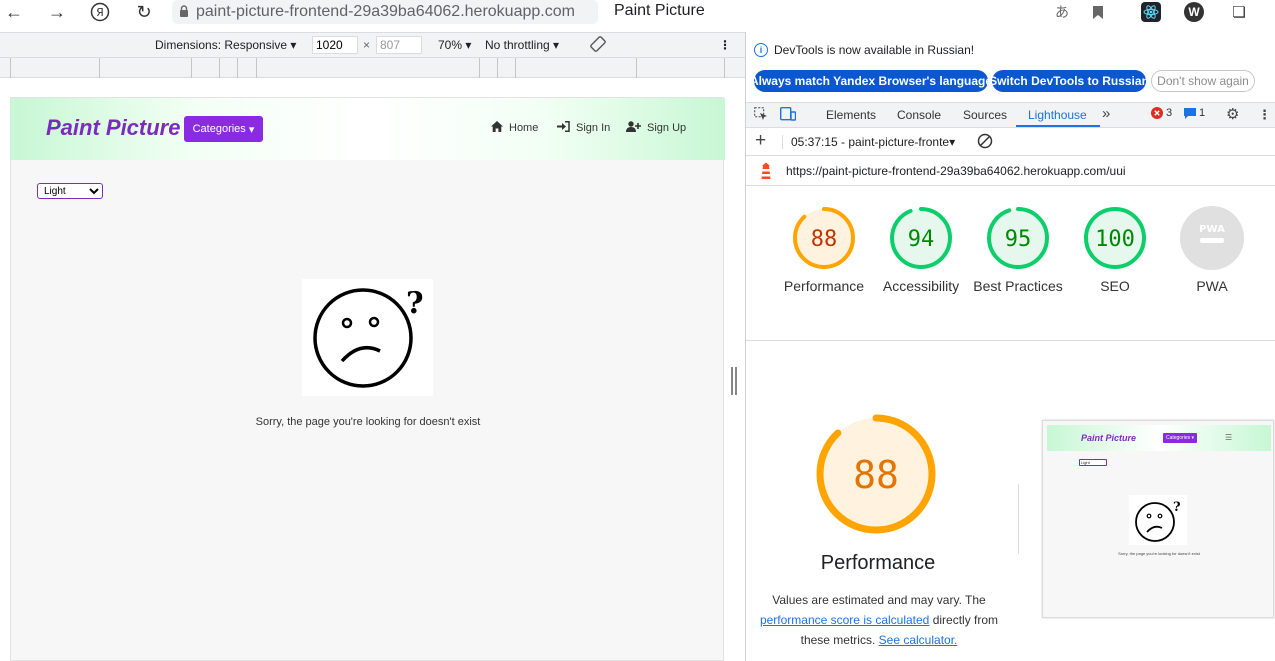  Describe the element at coordinates (497, 128) in the screenshot. I see `home-icon` at that location.